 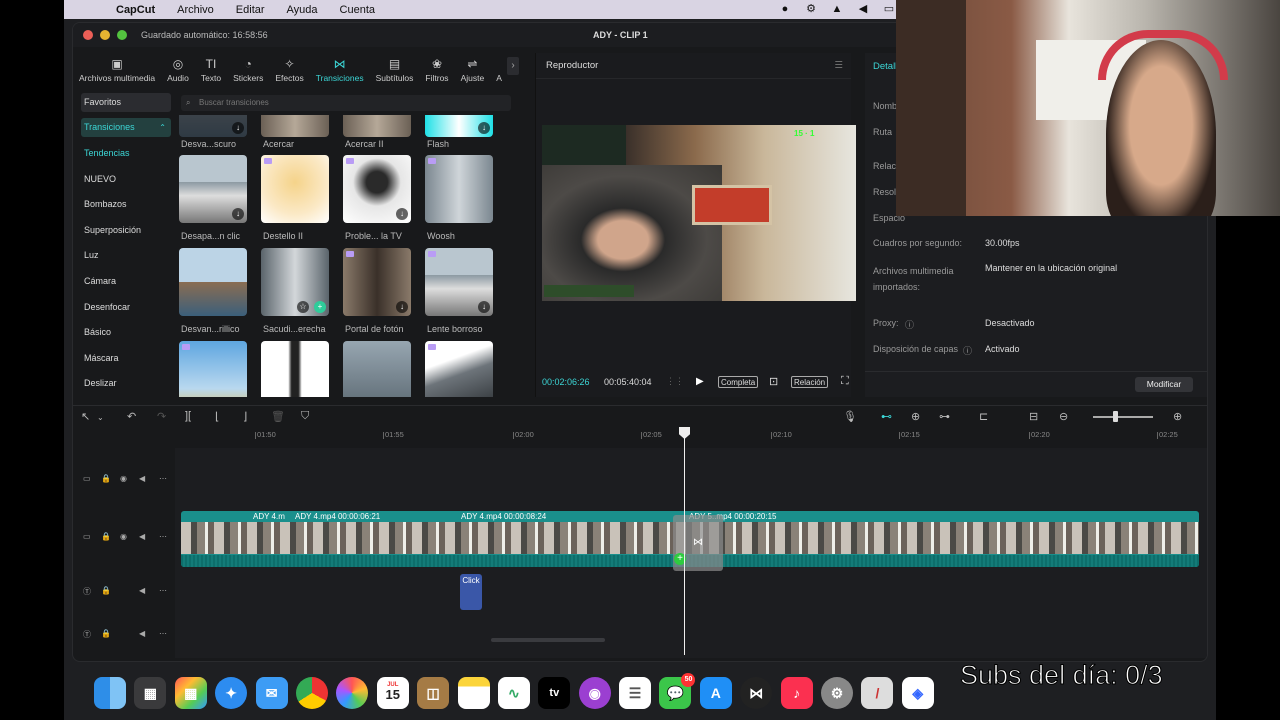 What do you see at coordinates (513, 66) in the screenshot?
I see `toolbar-scroll-right-button: ›` at bounding box center [513, 66].